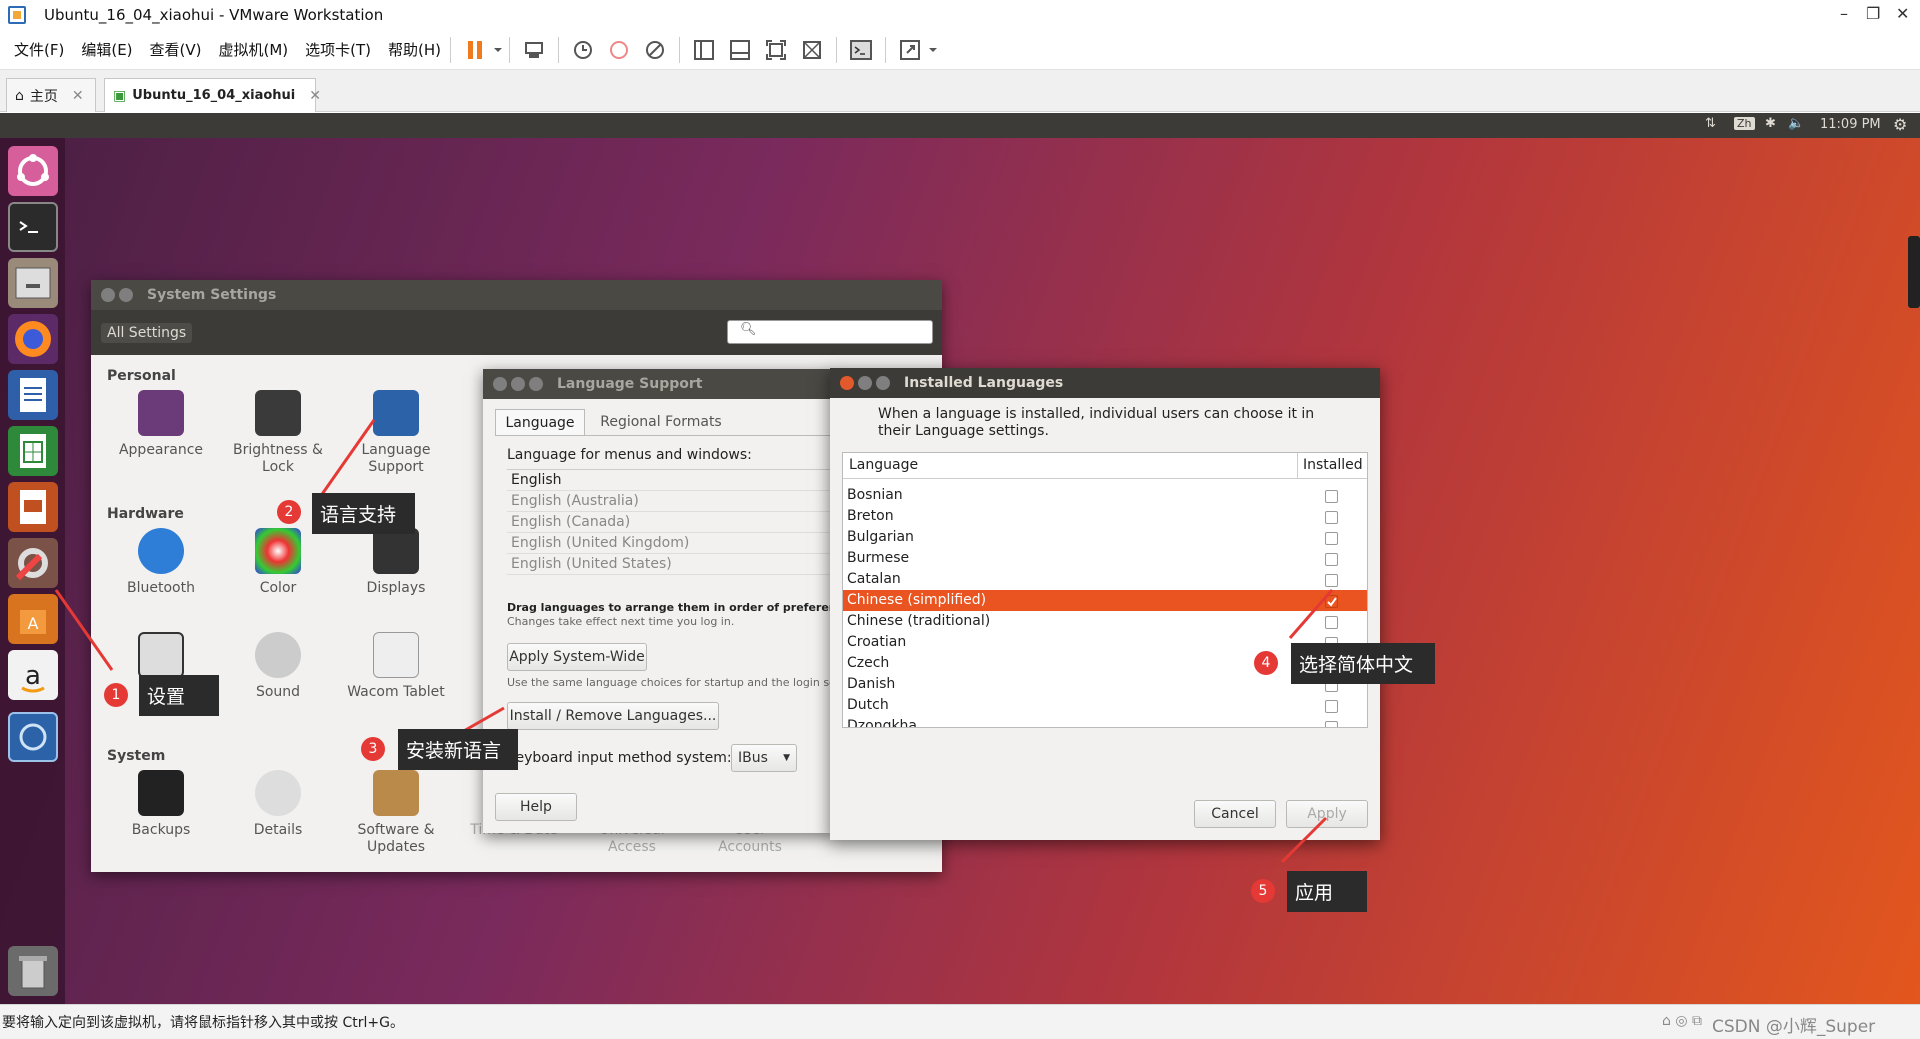  I want to click on annotation-callout-2: 语言支持, so click(363, 513).